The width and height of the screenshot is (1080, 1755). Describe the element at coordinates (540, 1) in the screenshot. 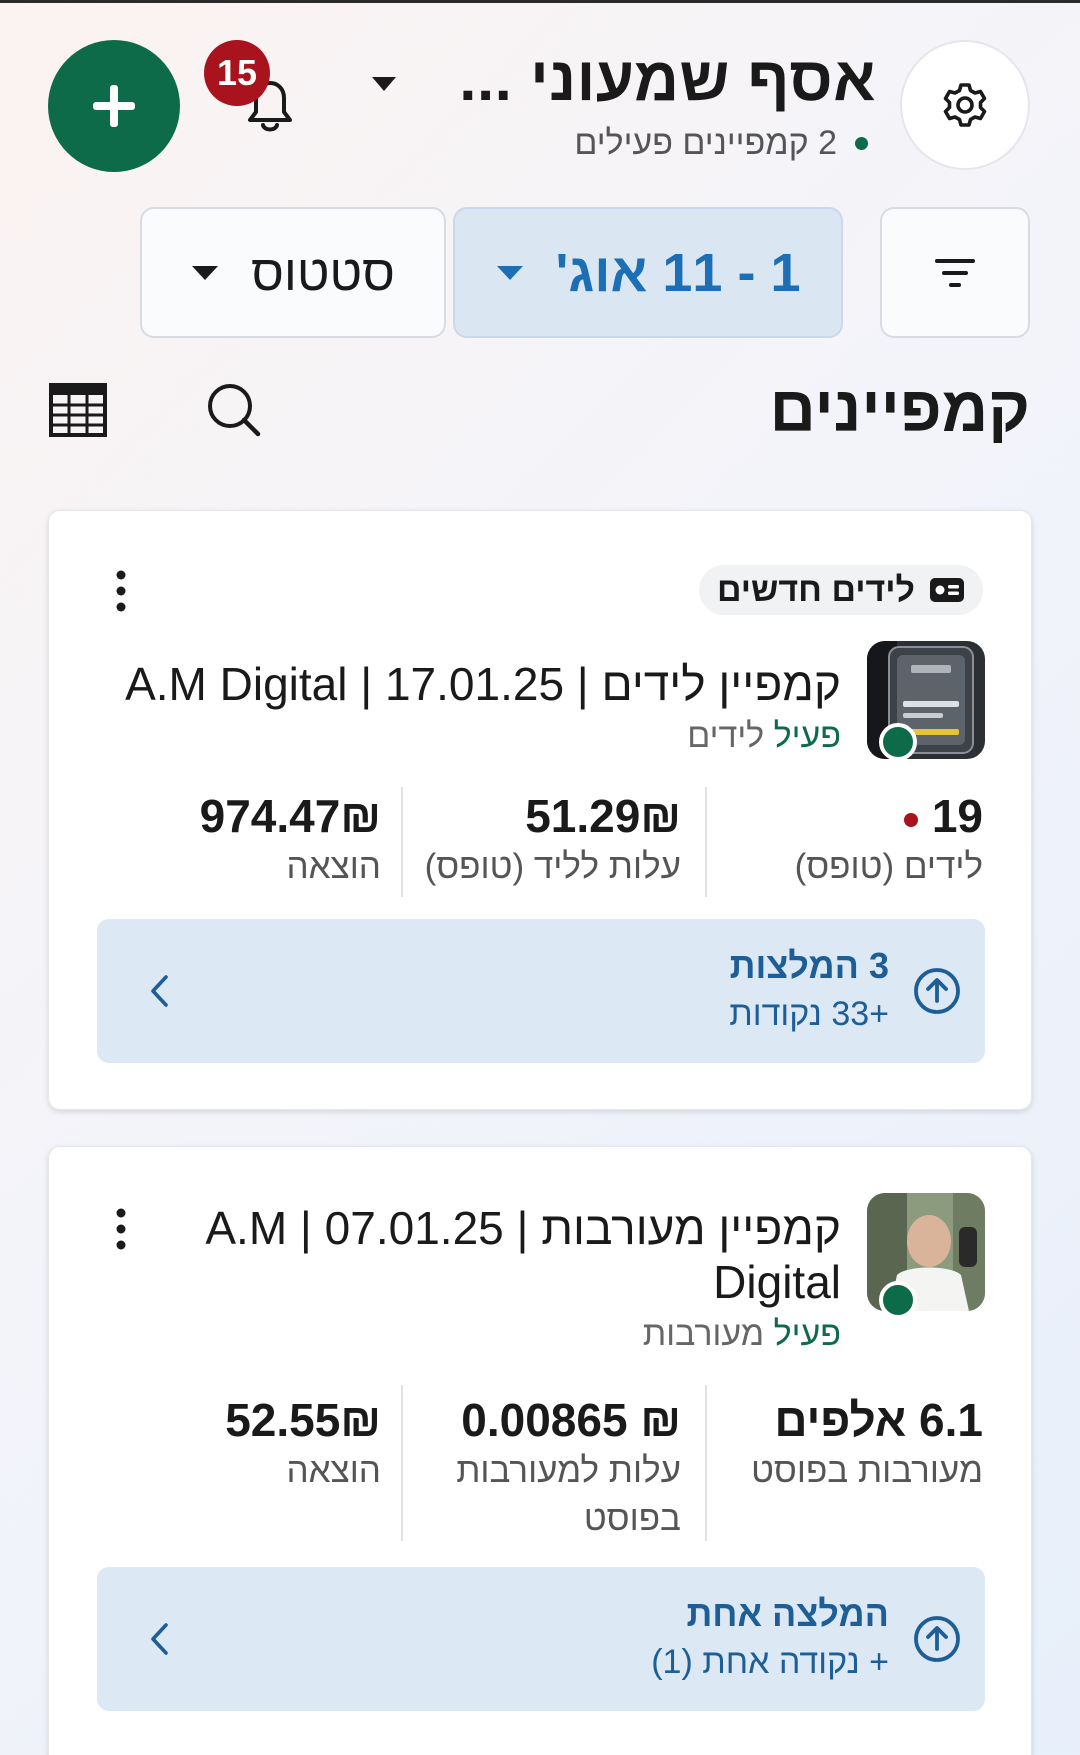

I see `top-divider` at that location.